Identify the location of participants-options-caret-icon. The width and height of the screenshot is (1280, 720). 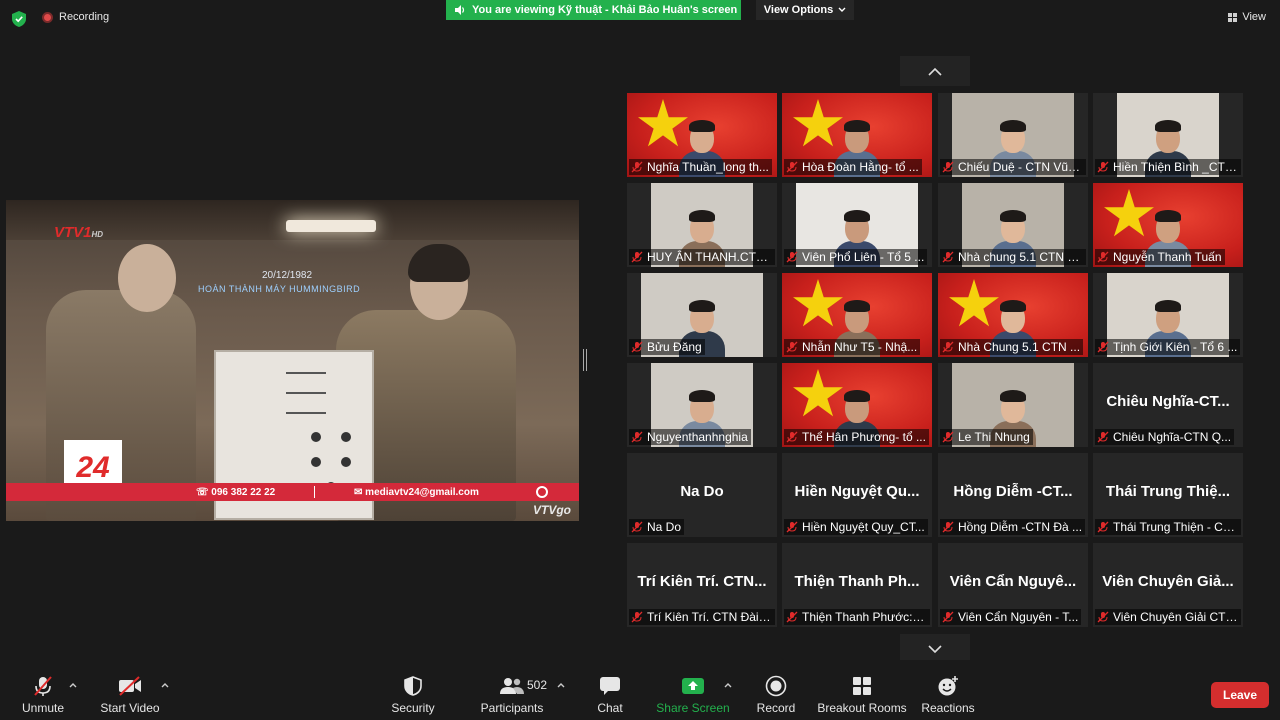
(561, 685).